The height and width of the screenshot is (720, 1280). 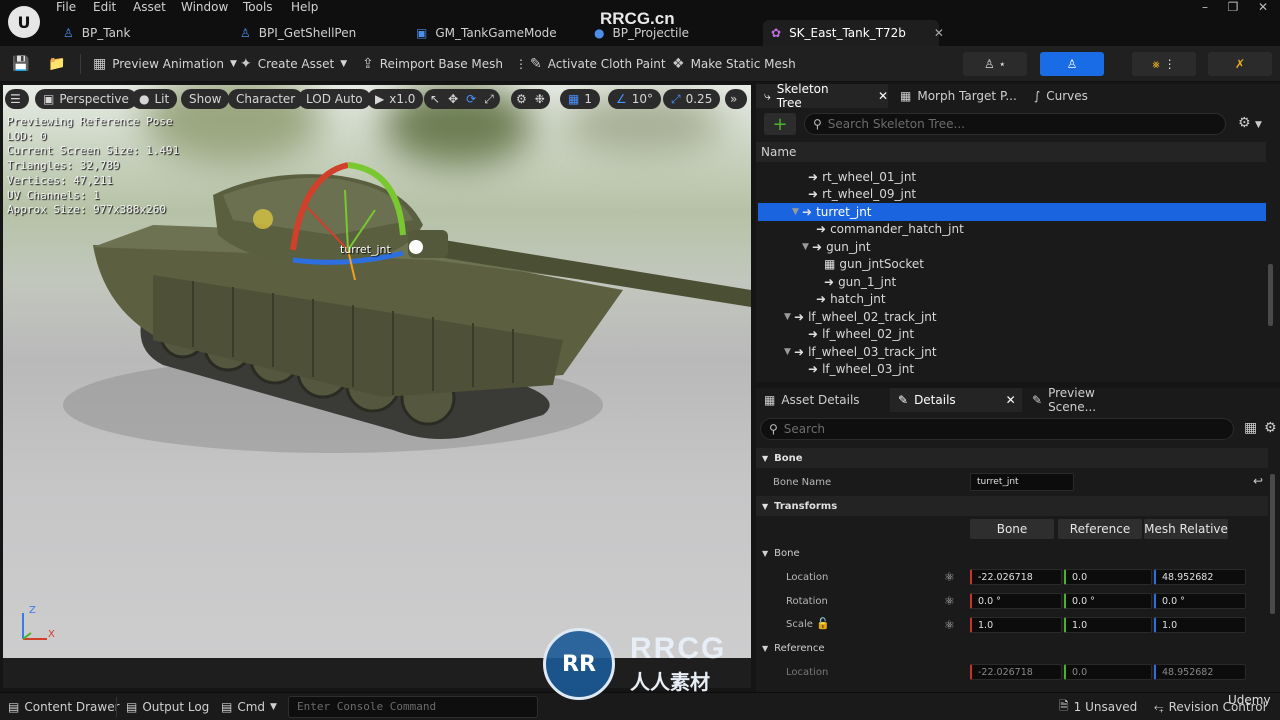 What do you see at coordinates (493, 33) in the screenshot?
I see `tab-gm-tankgamemode: ▣ GM_TankGameMode` at bounding box center [493, 33].